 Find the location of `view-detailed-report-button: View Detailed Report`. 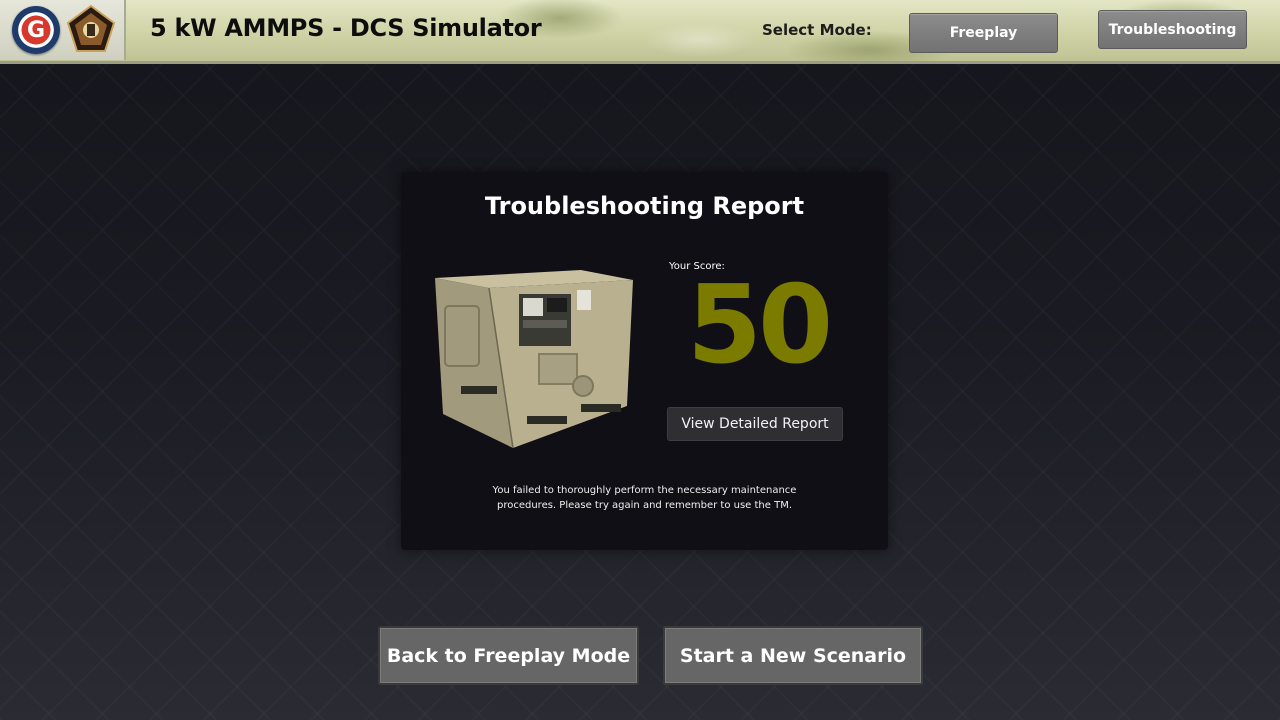

view-detailed-report-button: View Detailed Report is located at coordinates (755, 424).